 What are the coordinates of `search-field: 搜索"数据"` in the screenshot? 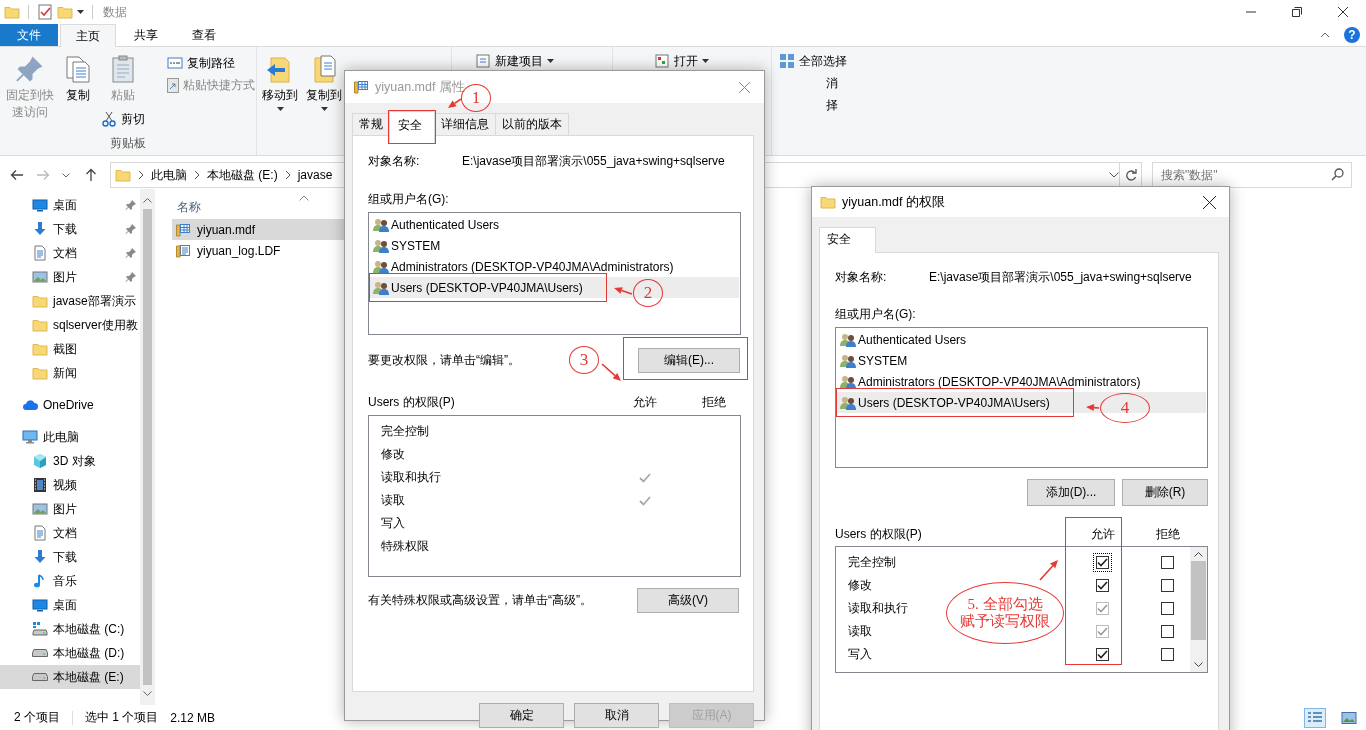 It's located at (1252, 175).